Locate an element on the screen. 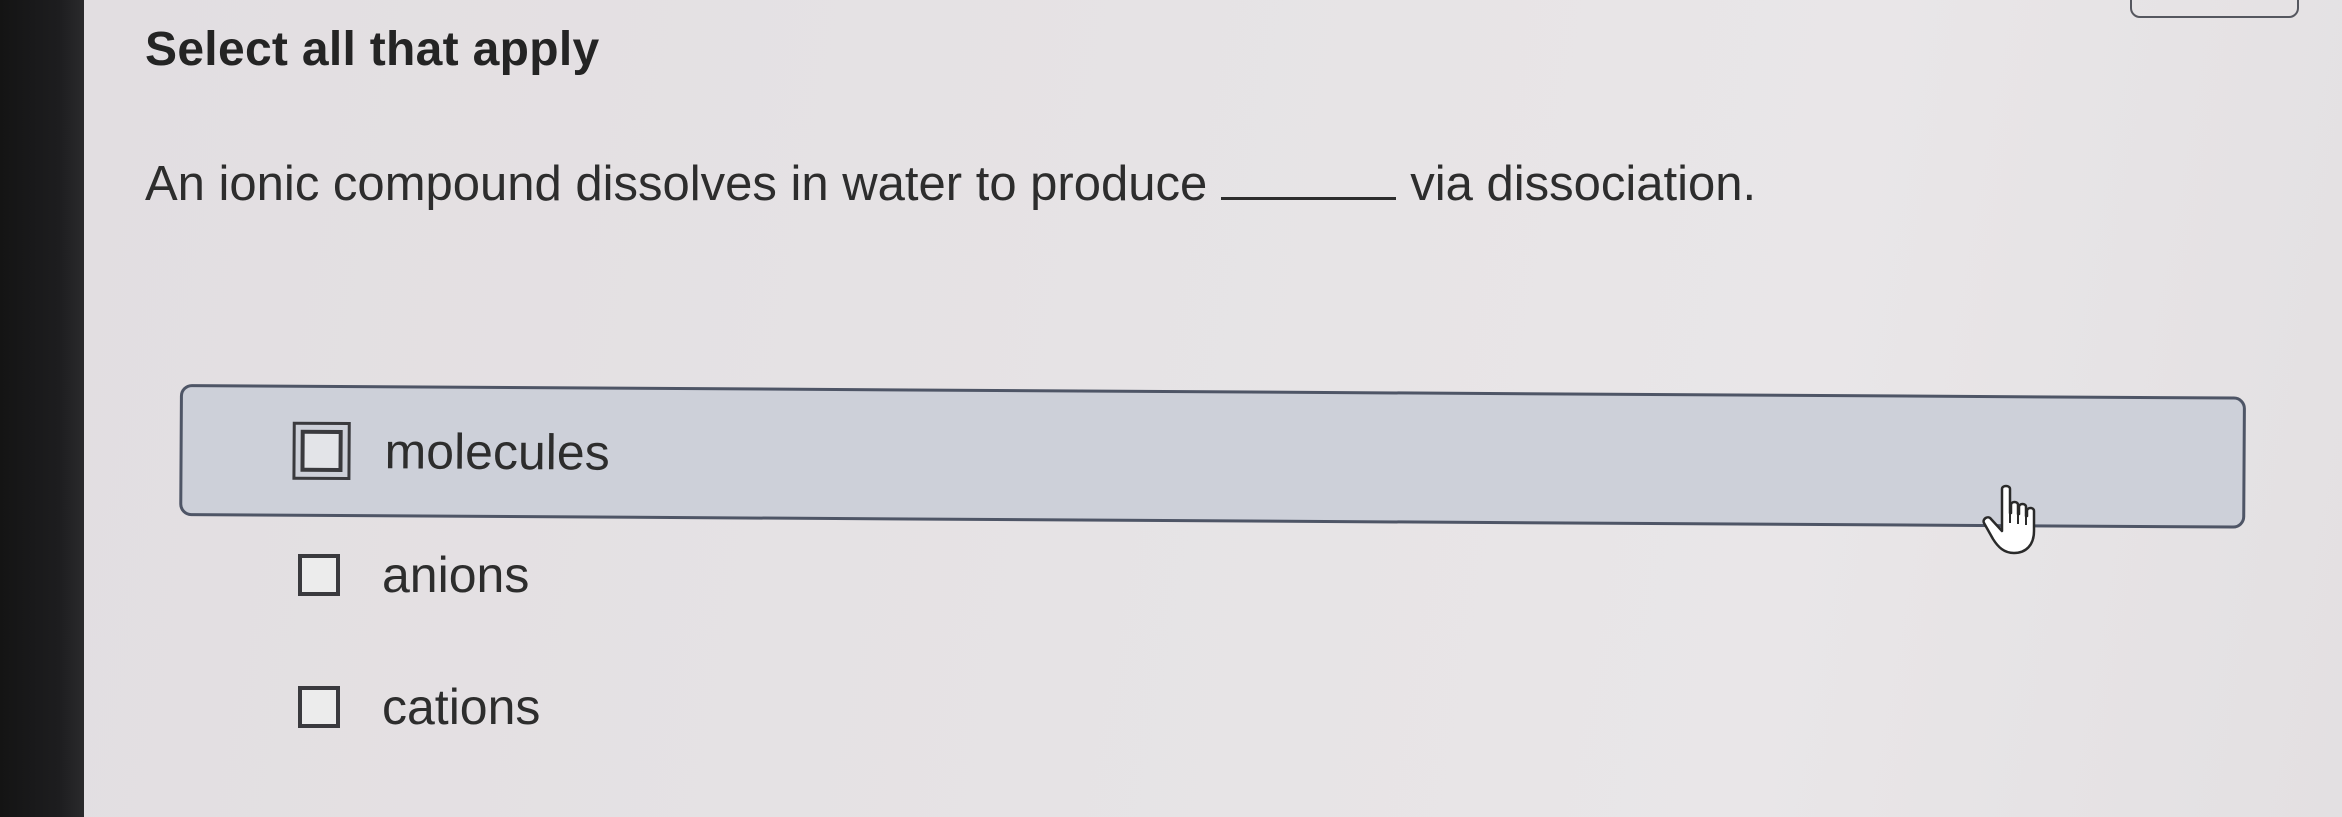 The image size is (2342, 817). screen-bezel is located at coordinates (42, 408).